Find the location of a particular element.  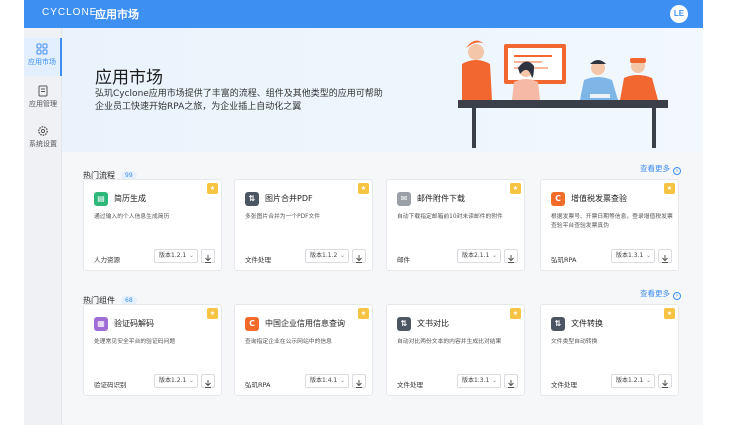

app-description: 通过输入的个人信息生成简历 is located at coordinates (132, 217).